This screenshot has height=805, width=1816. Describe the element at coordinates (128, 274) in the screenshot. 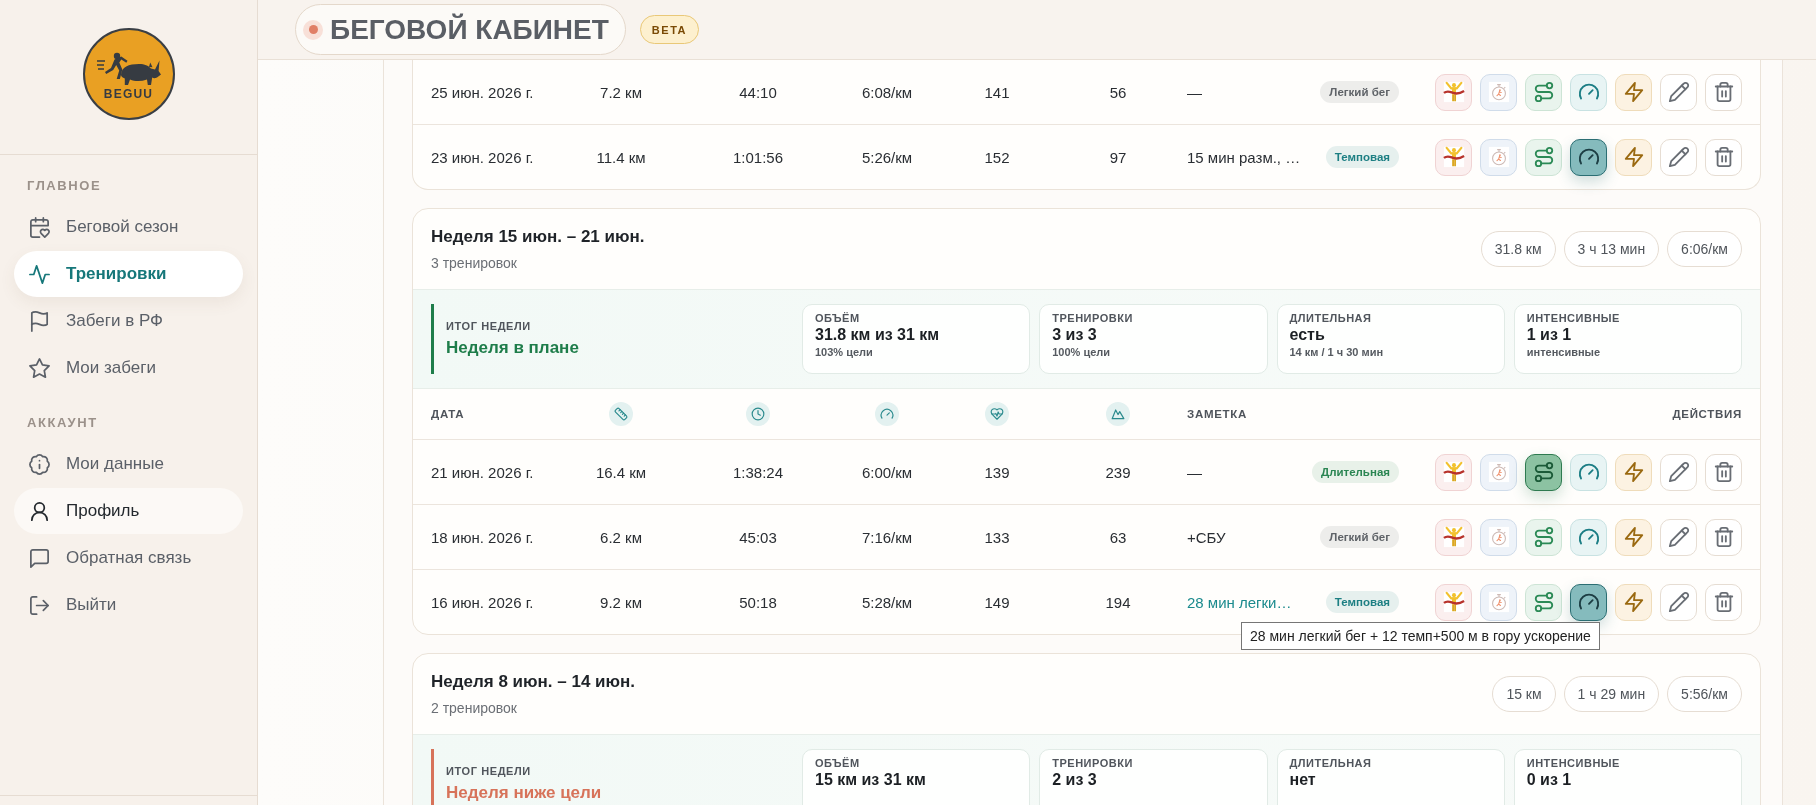

I see `nav-item: Тренировки` at that location.